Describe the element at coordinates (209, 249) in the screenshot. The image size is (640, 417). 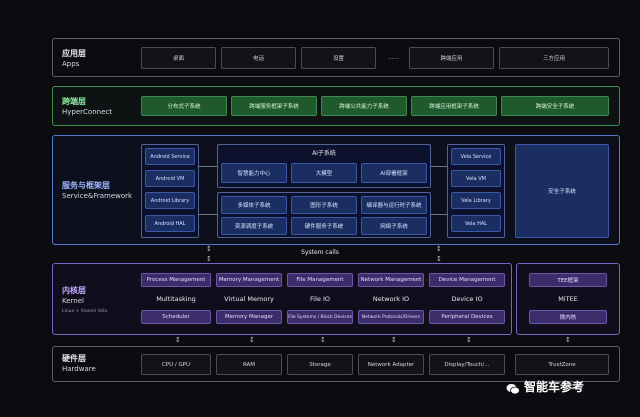
I see `syscall-arrow-1: ↕` at that location.